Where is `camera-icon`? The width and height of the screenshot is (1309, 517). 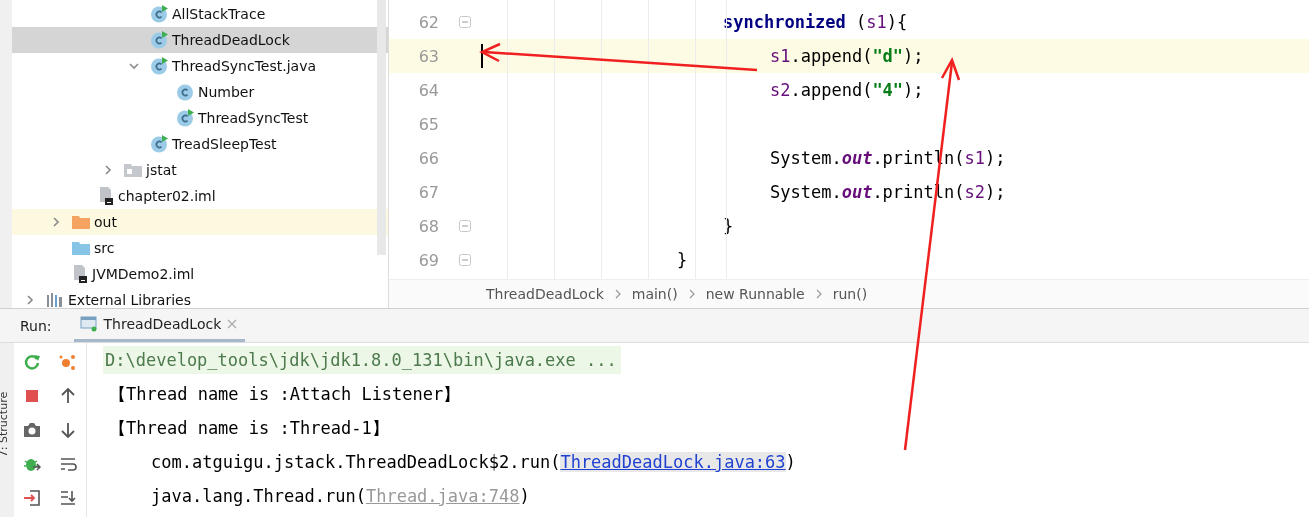 camera-icon is located at coordinates (32, 430).